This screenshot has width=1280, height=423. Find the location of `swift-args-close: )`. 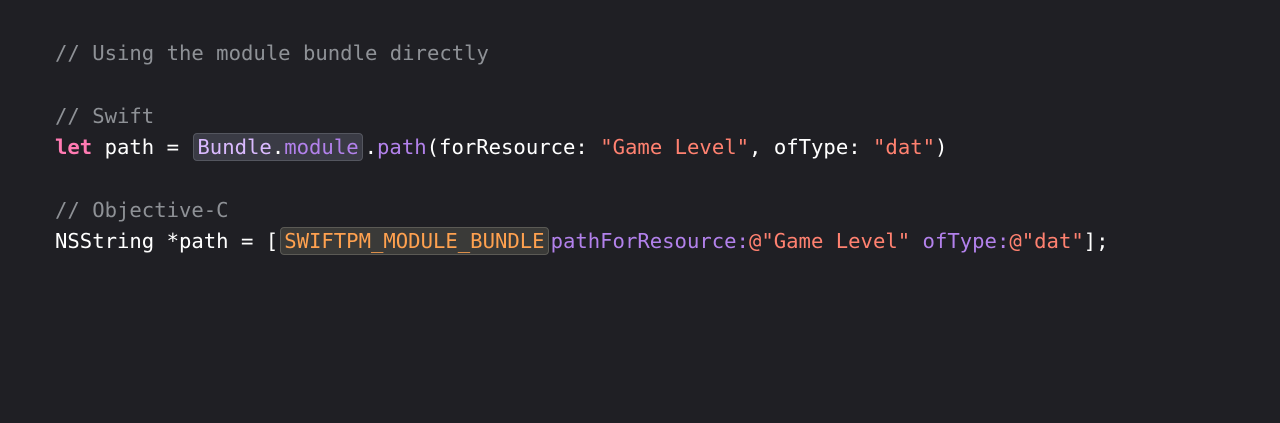

swift-args-close: ) is located at coordinates (941, 147).